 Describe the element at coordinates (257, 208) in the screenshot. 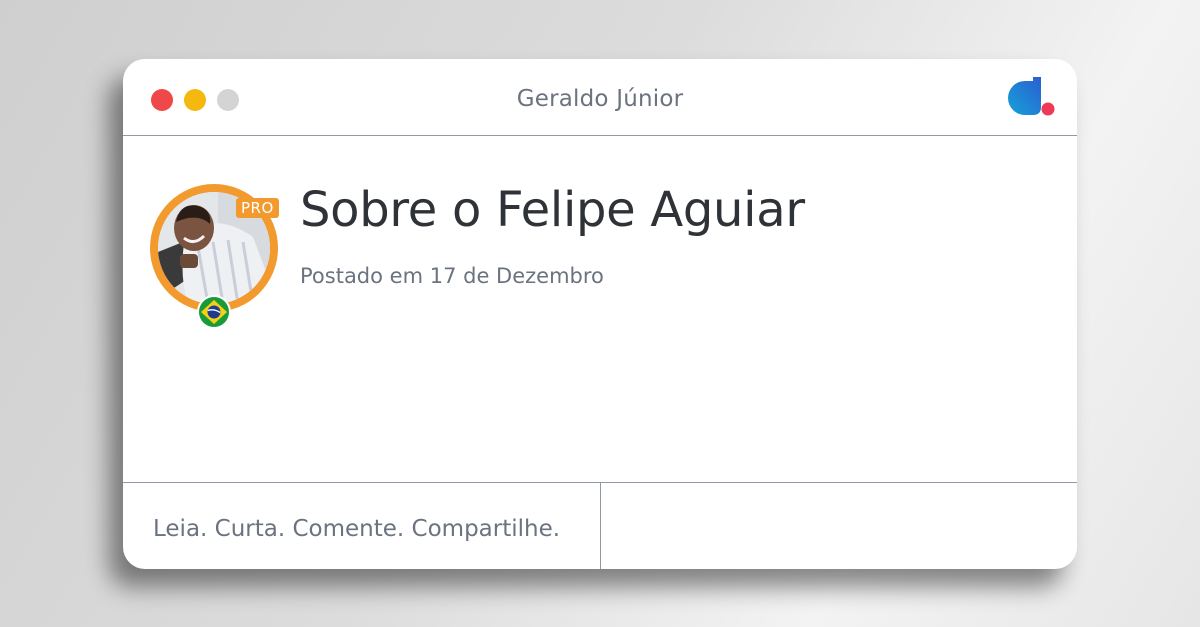

I see `pro-badge: PRO` at that location.